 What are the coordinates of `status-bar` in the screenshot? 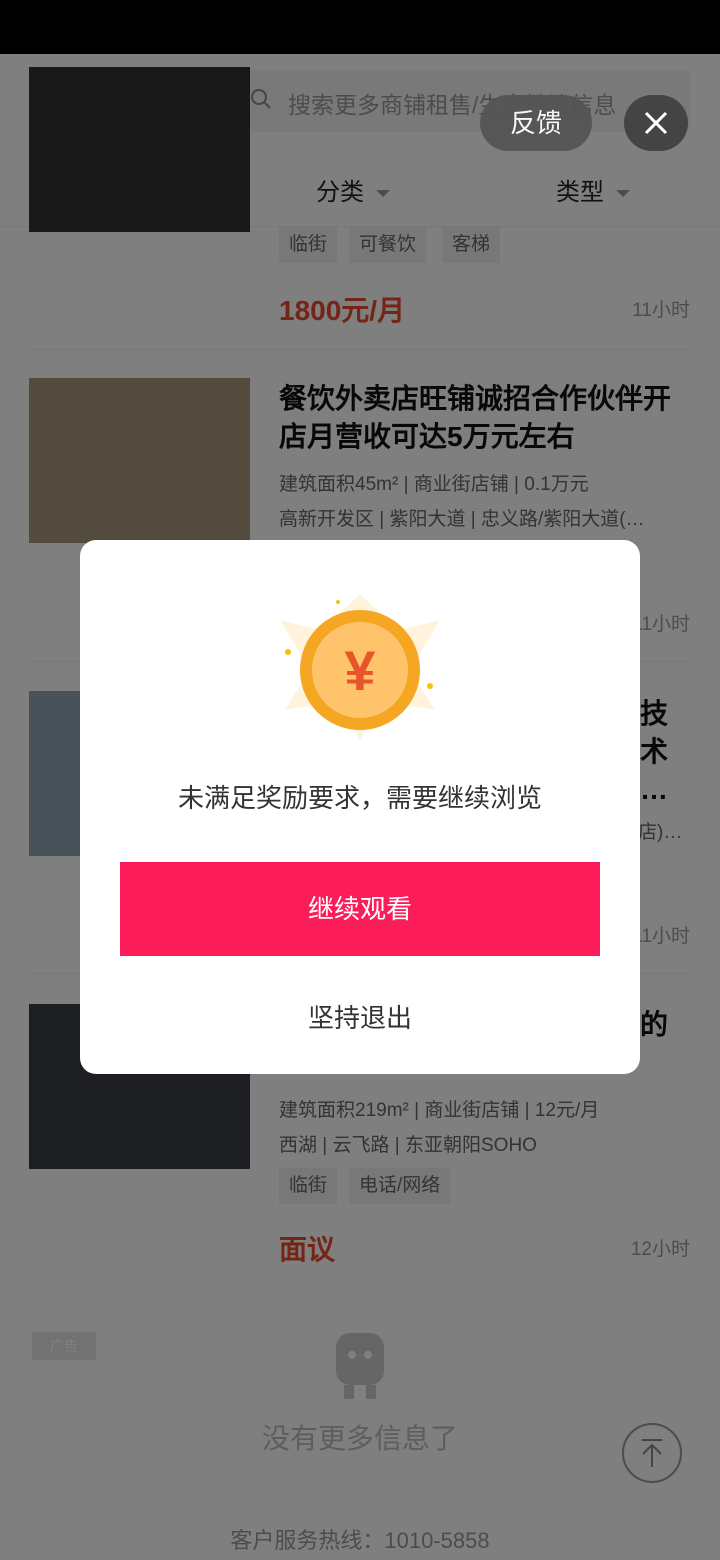 It's located at (360, 27).